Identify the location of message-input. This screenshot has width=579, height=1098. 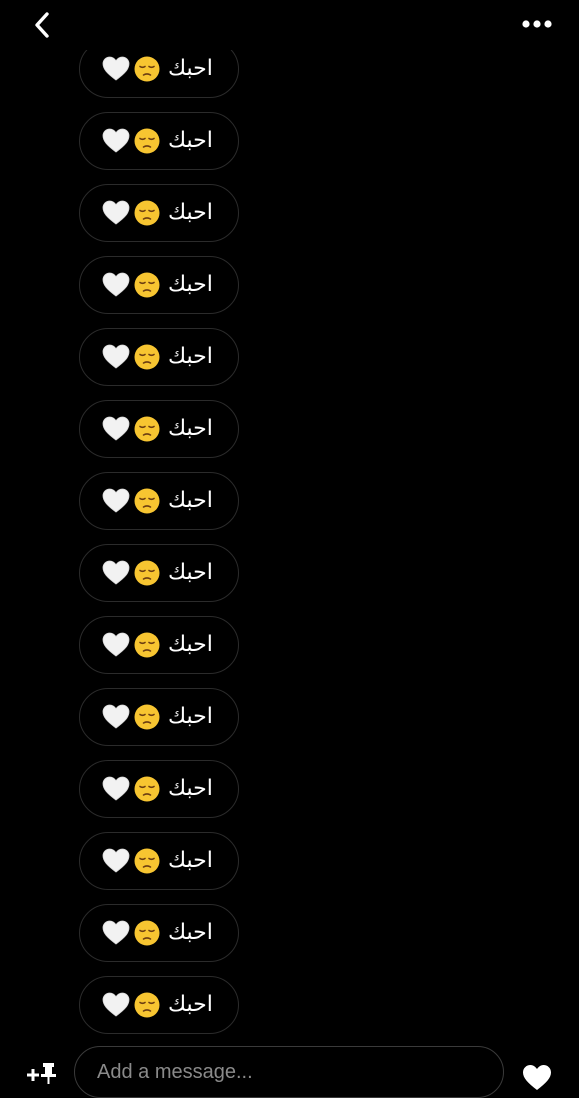
(289, 1072).